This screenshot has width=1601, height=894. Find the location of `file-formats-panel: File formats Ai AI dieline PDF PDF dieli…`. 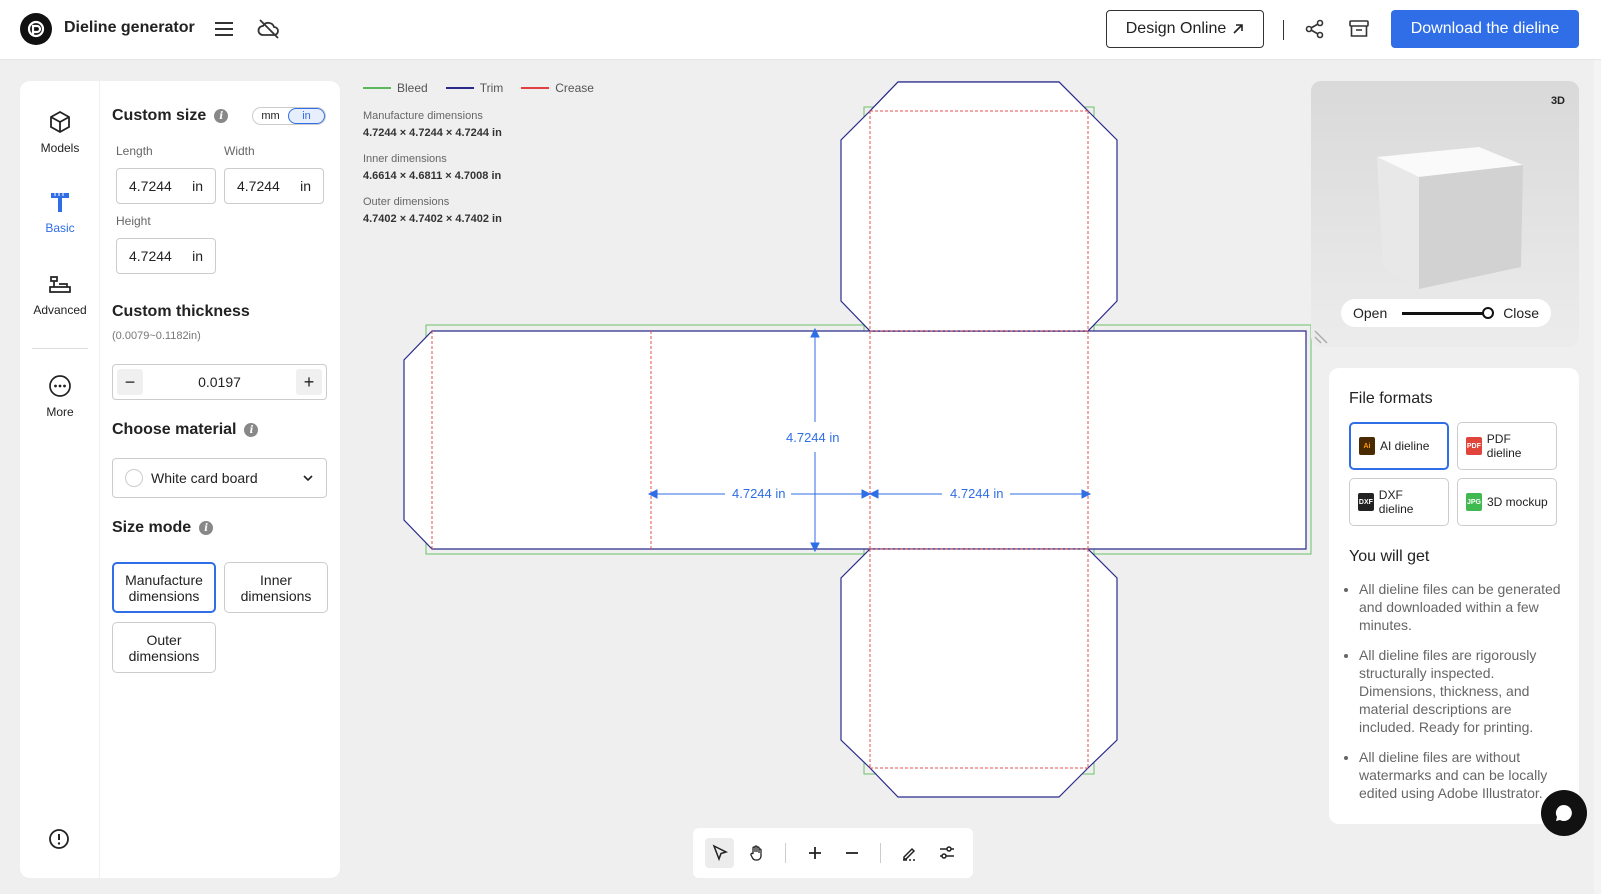

file-formats-panel: File formats Ai AI dieline PDF PDF dieli… is located at coordinates (1454, 596).